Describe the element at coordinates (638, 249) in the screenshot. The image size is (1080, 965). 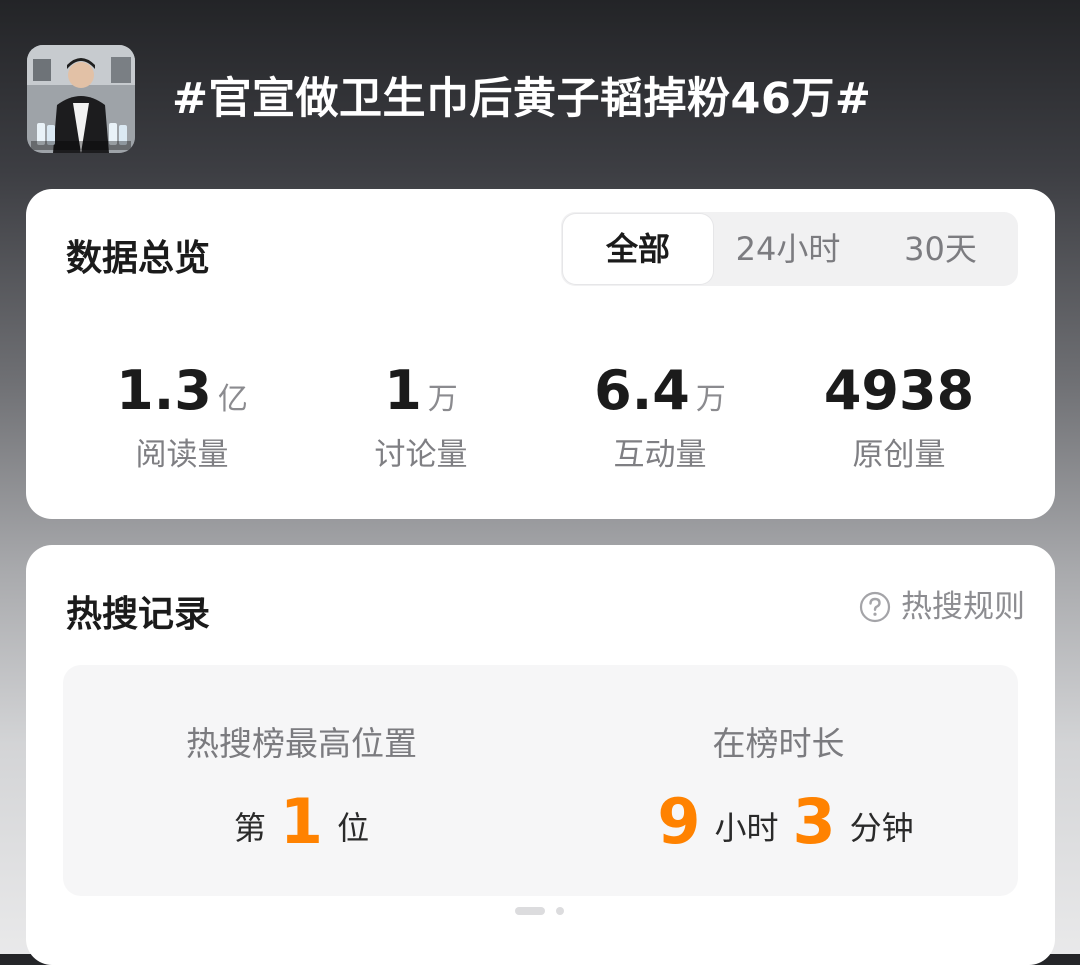
I see `tab-all: 全部` at that location.